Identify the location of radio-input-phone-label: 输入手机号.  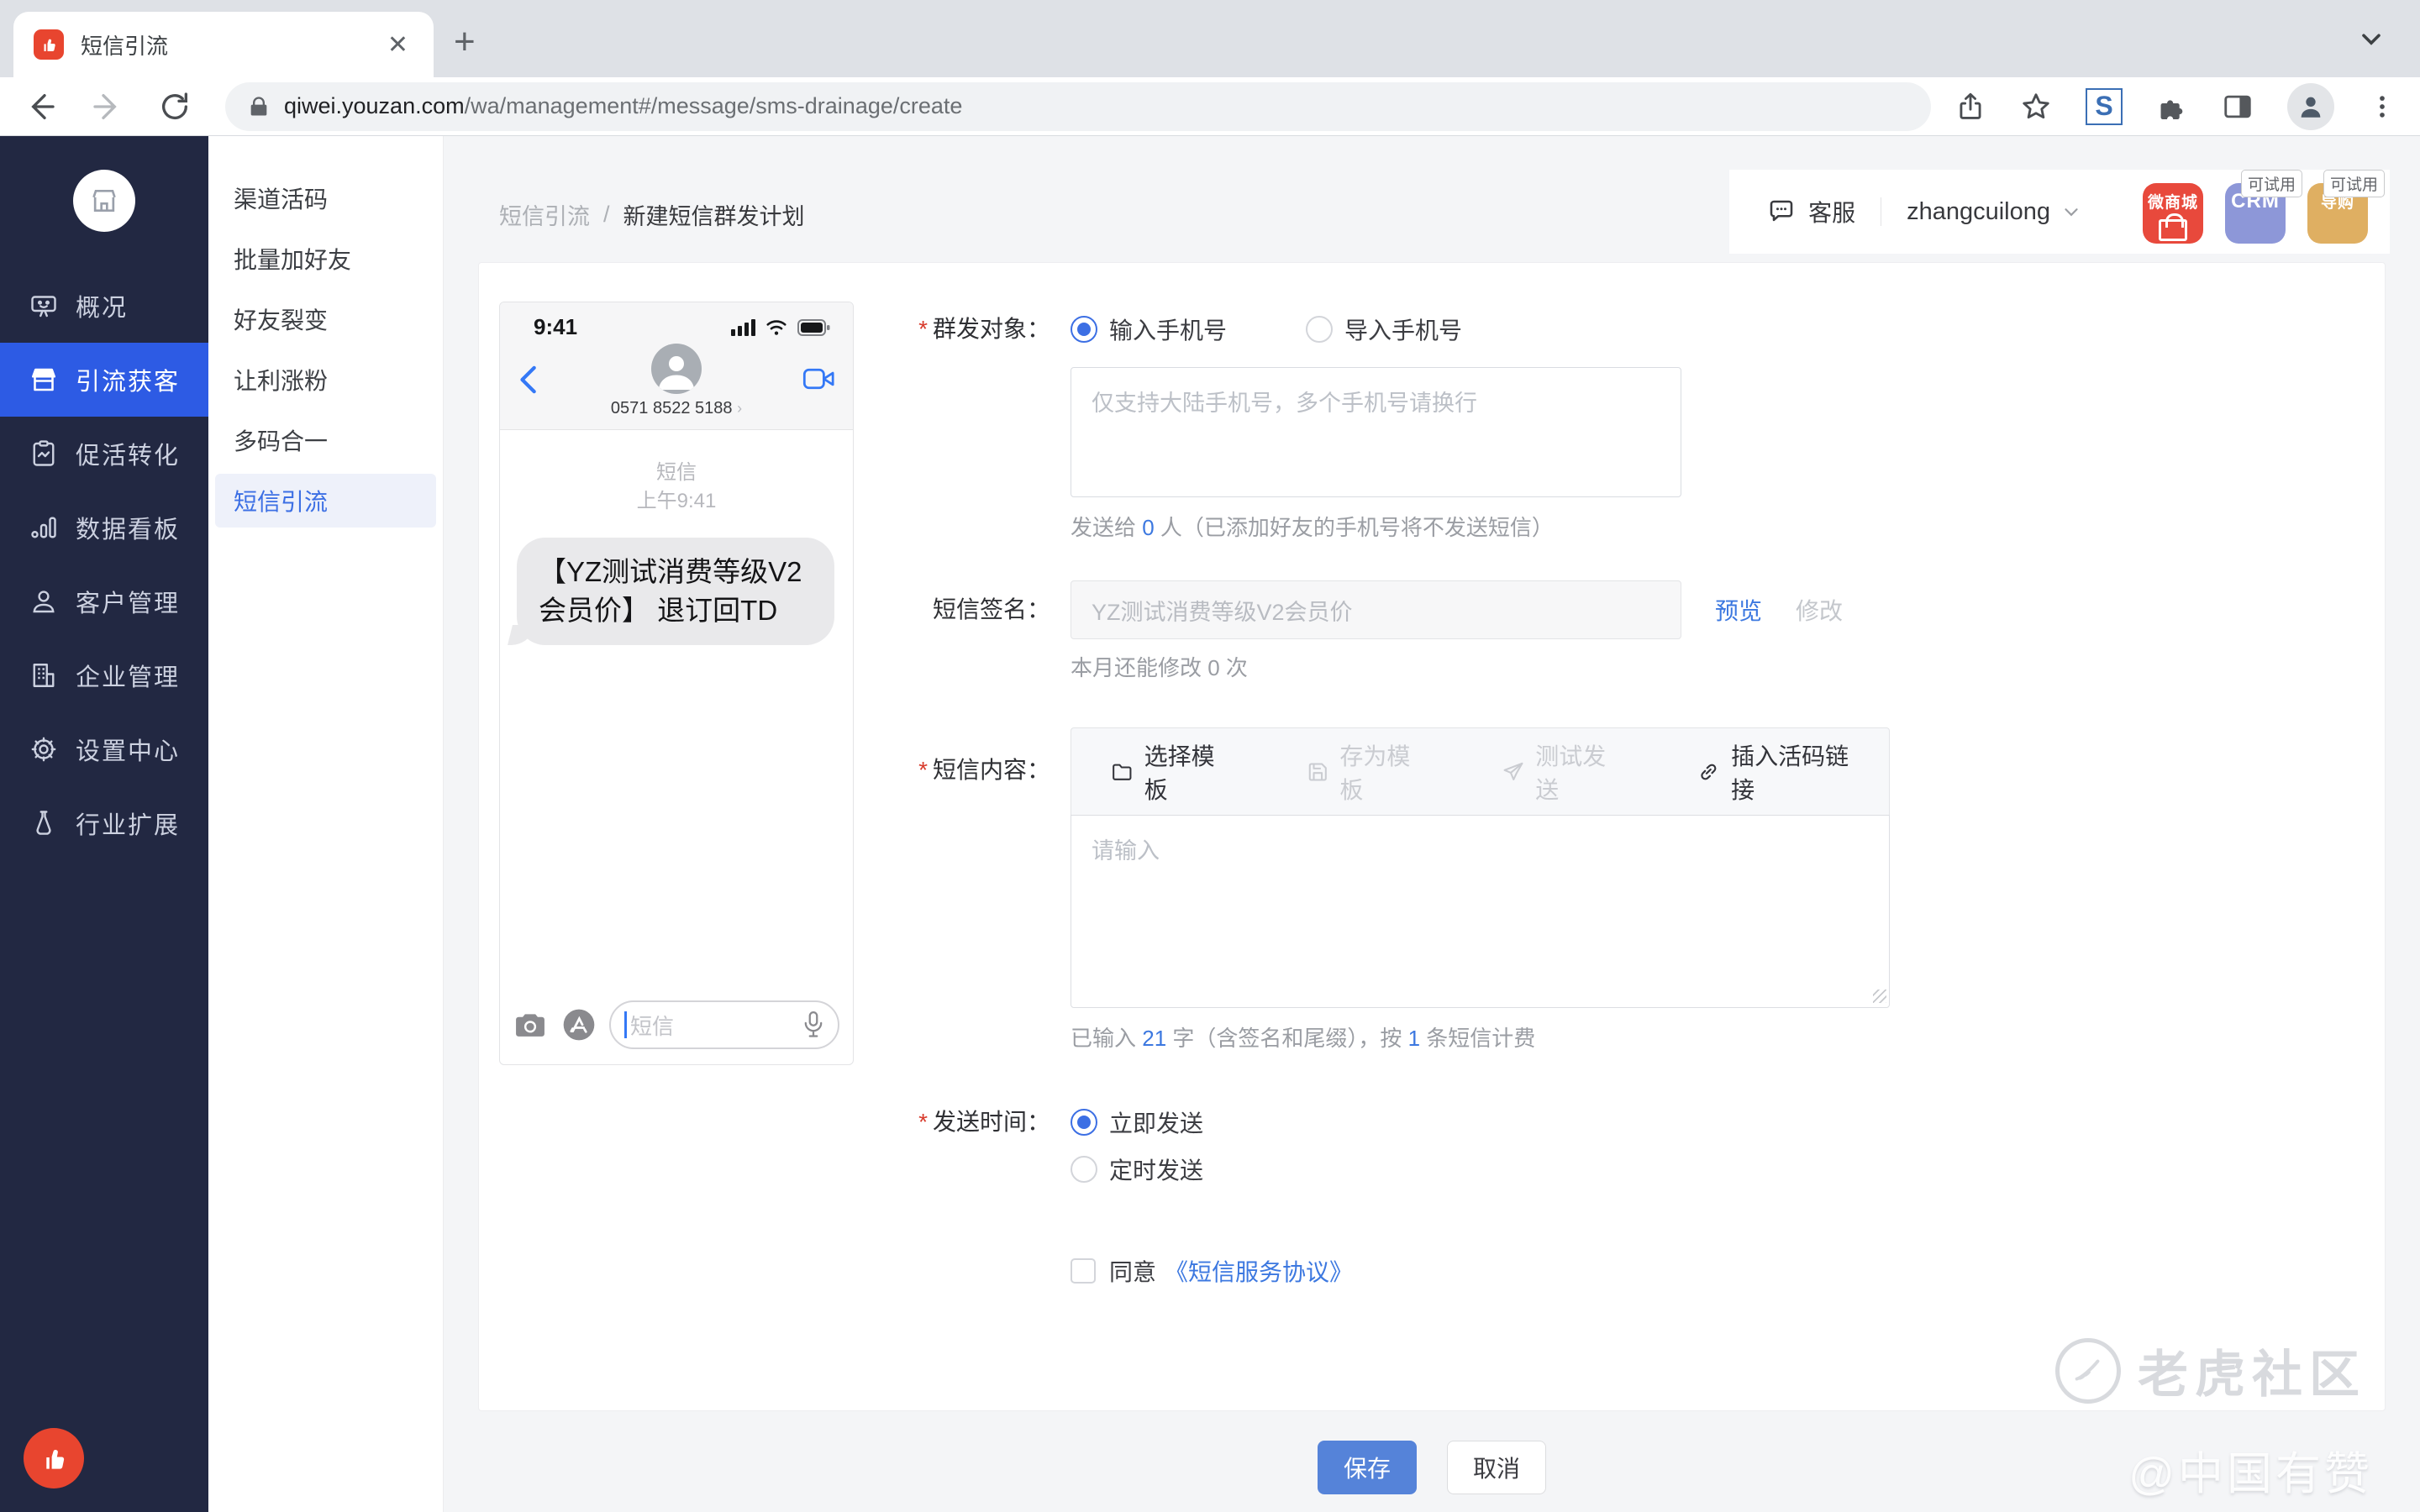
(1168, 329).